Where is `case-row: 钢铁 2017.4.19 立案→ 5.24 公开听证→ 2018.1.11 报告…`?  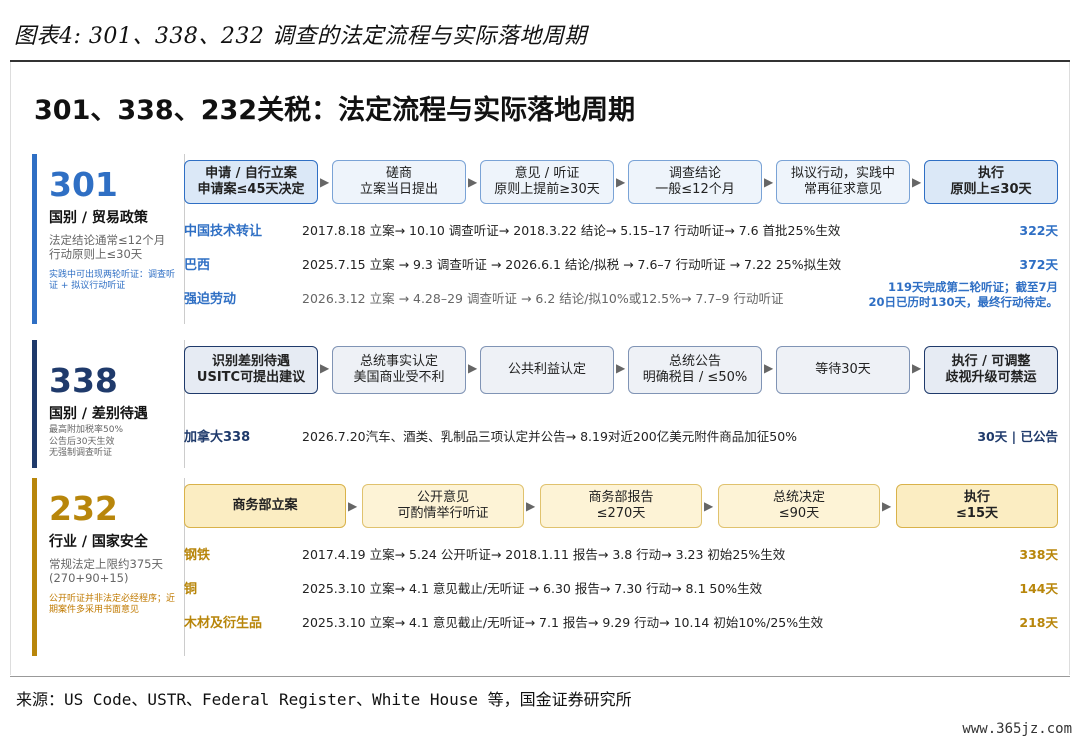
case-row: 钢铁 2017.4.19 立案→ 5.24 公开听证→ 2018.1.11 报告… is located at coordinates (621, 555).